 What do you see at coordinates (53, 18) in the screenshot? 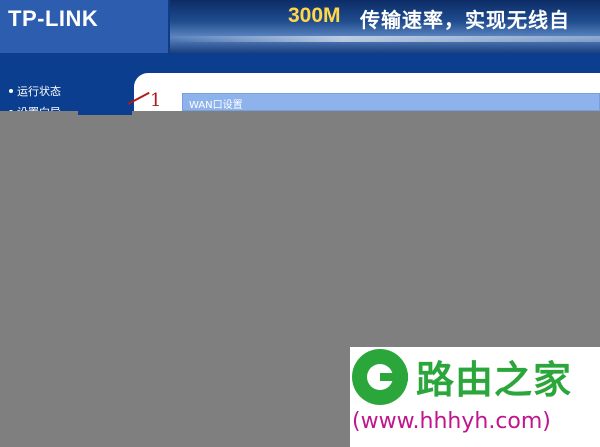
I see `logo-text: TP-LINK` at bounding box center [53, 18].